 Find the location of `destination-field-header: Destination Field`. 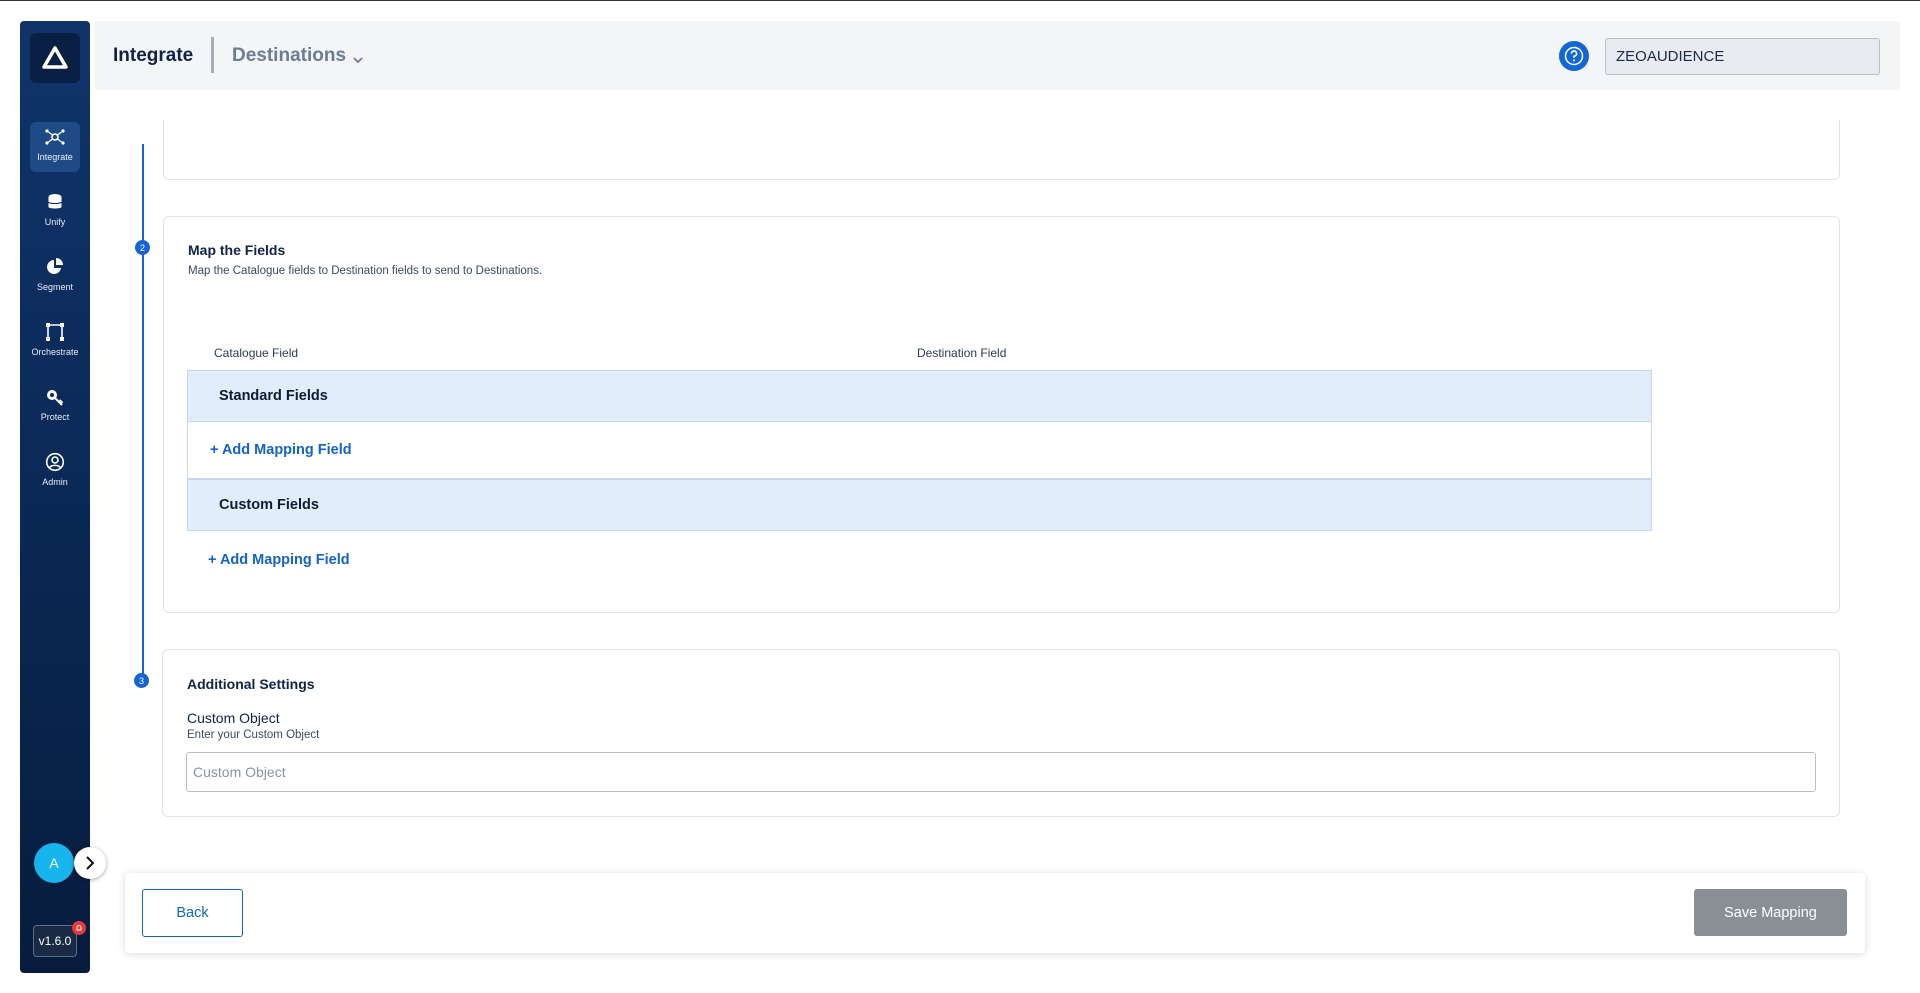

destination-field-header: Destination Field is located at coordinates (962, 353).